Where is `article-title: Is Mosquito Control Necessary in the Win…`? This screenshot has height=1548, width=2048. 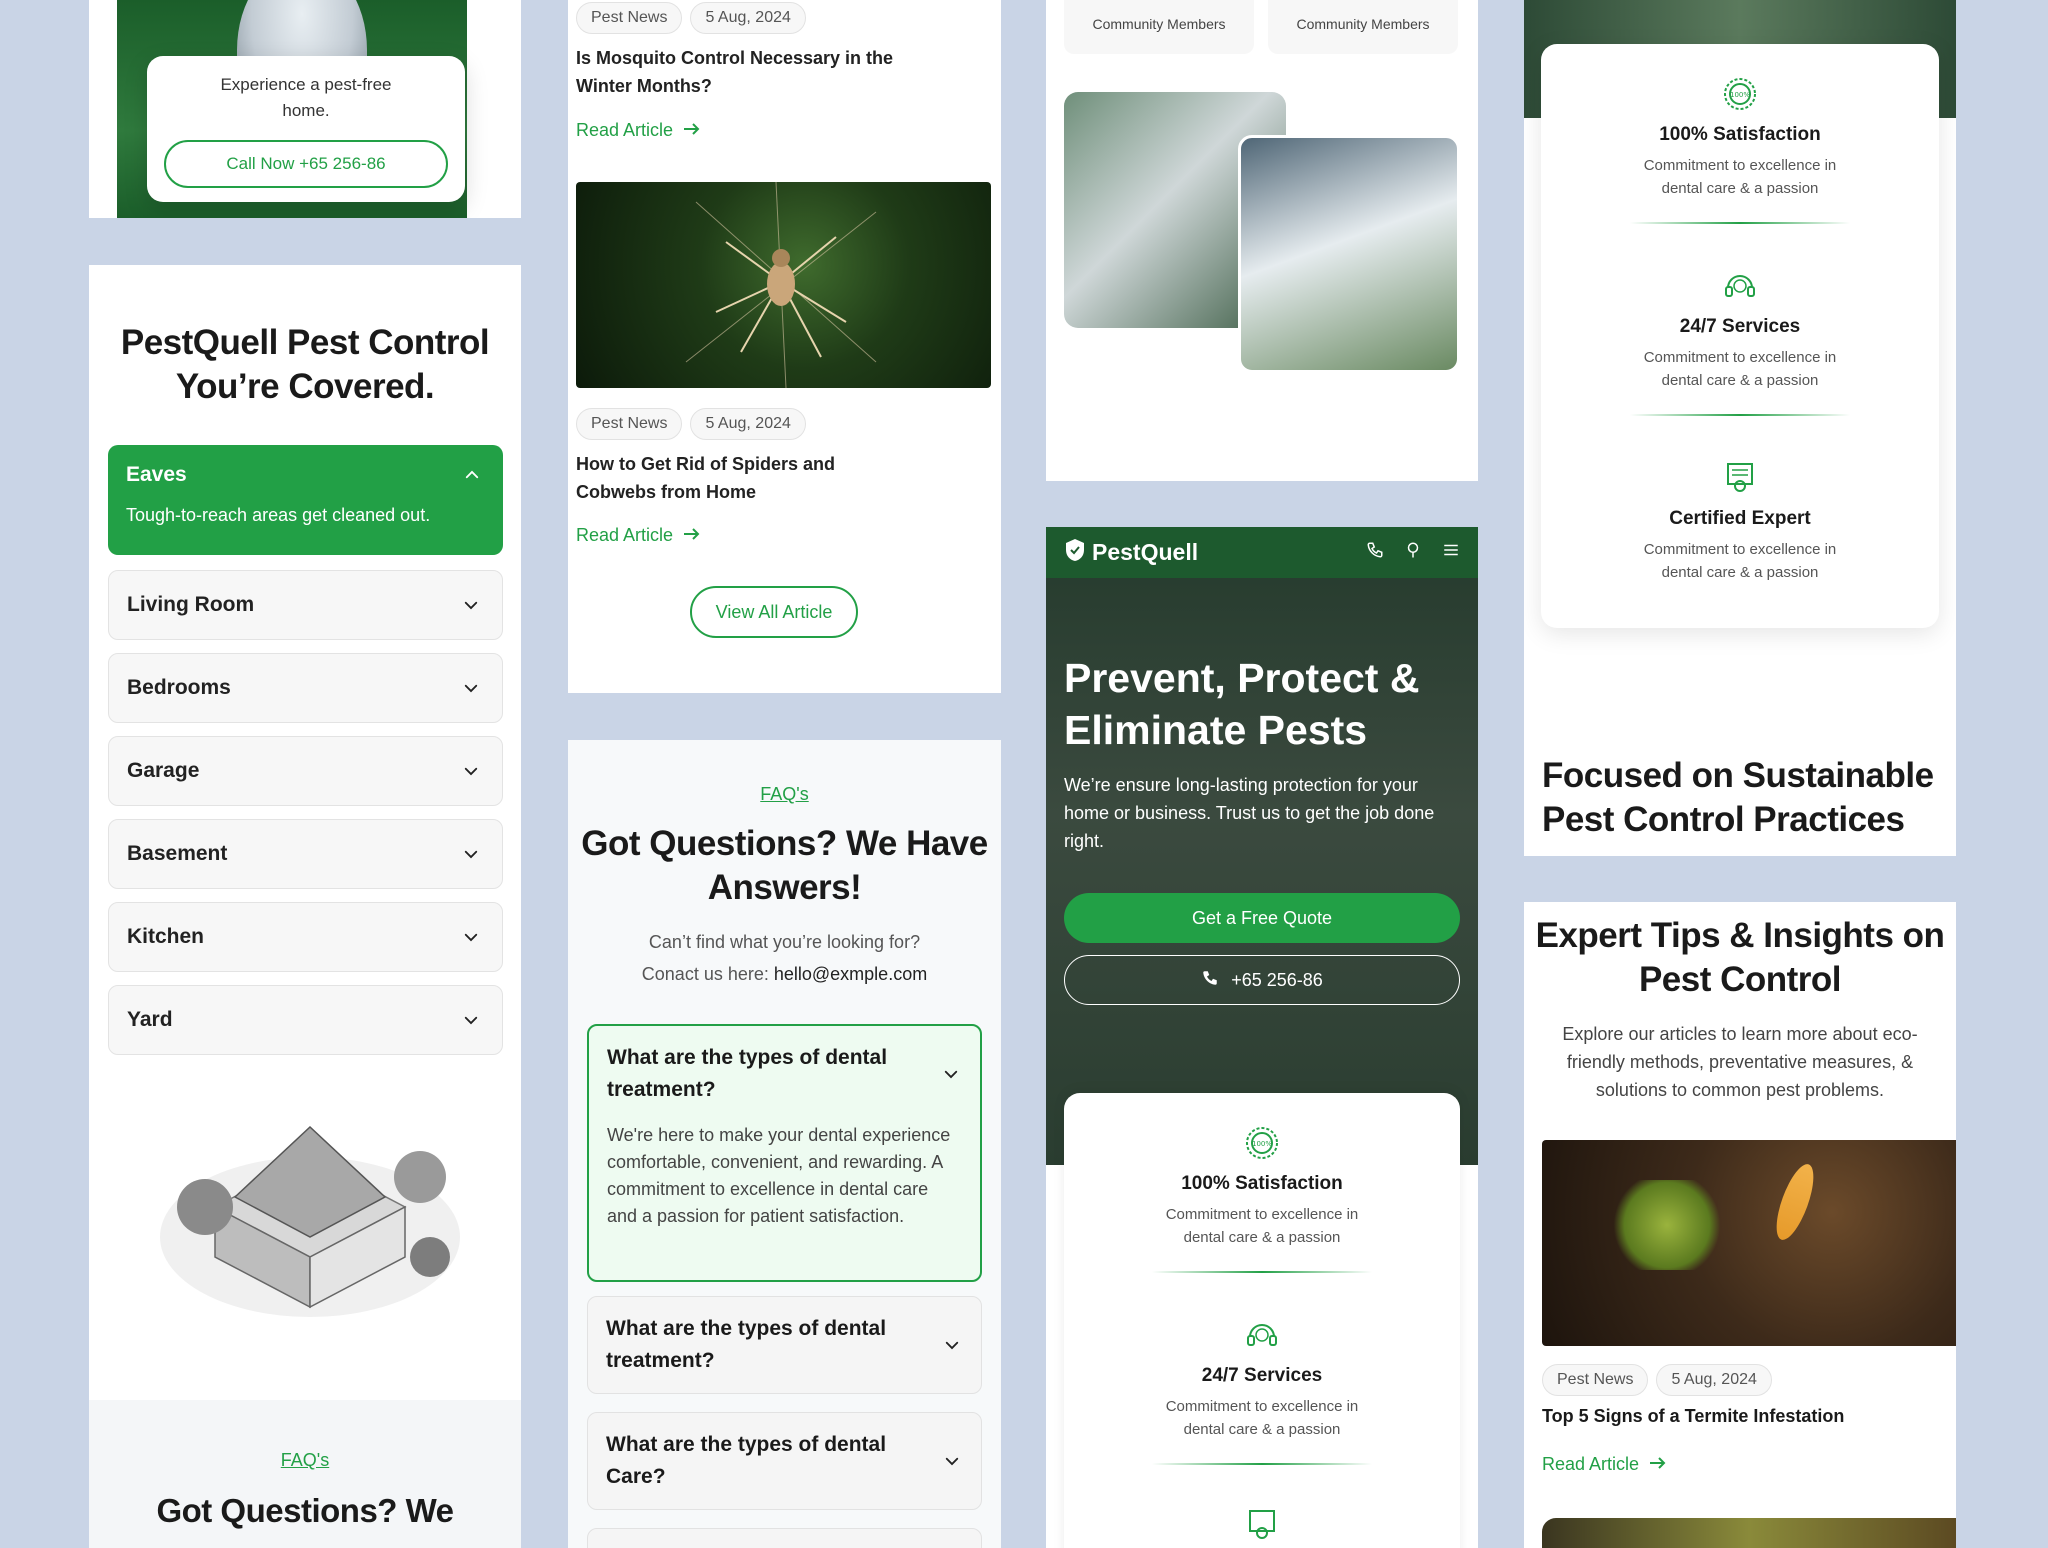 article-title: Is Mosquito Control Necessary in the Win… is located at coordinates (746, 72).